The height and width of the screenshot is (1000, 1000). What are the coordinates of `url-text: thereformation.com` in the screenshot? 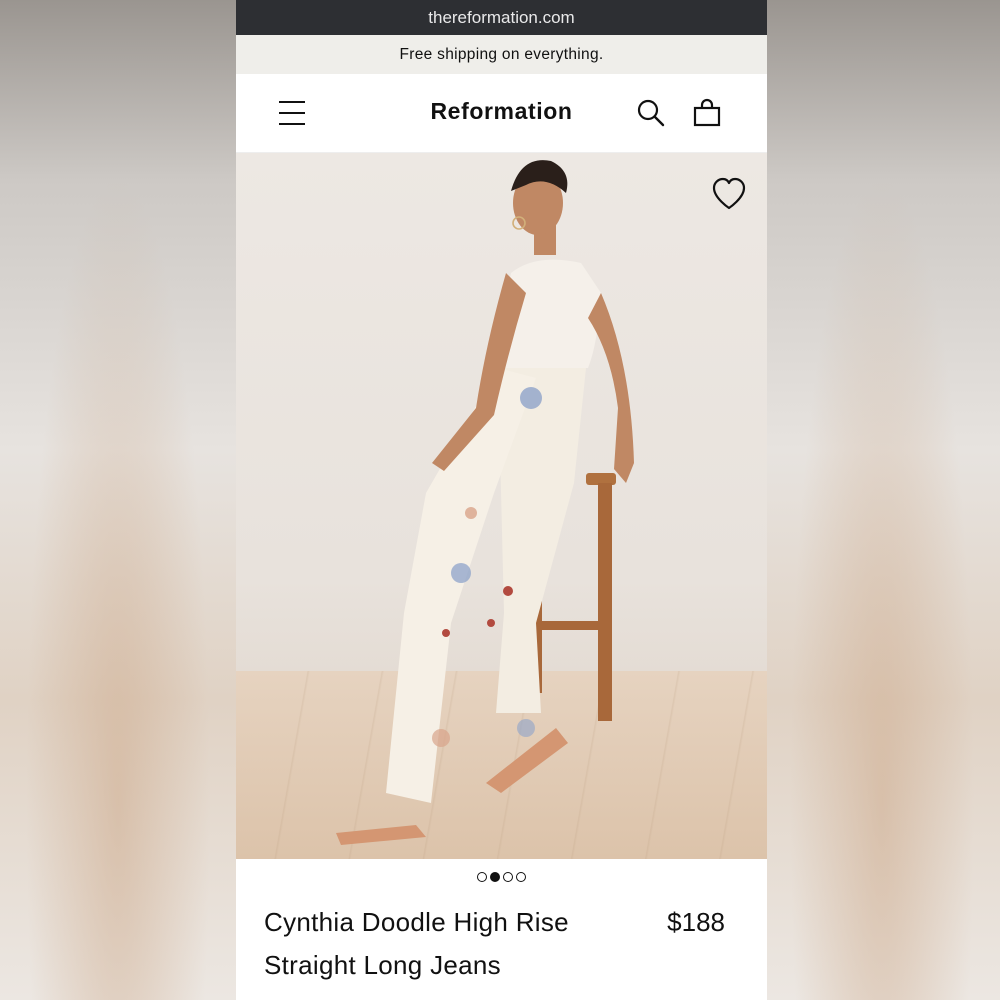 It's located at (501, 18).